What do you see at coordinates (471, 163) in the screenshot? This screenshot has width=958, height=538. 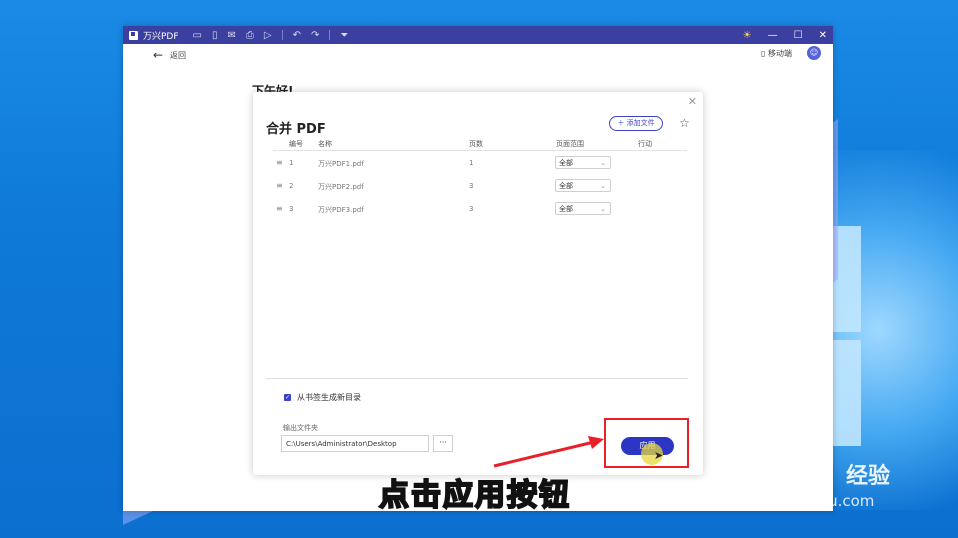 I see `page-count: 1` at bounding box center [471, 163].